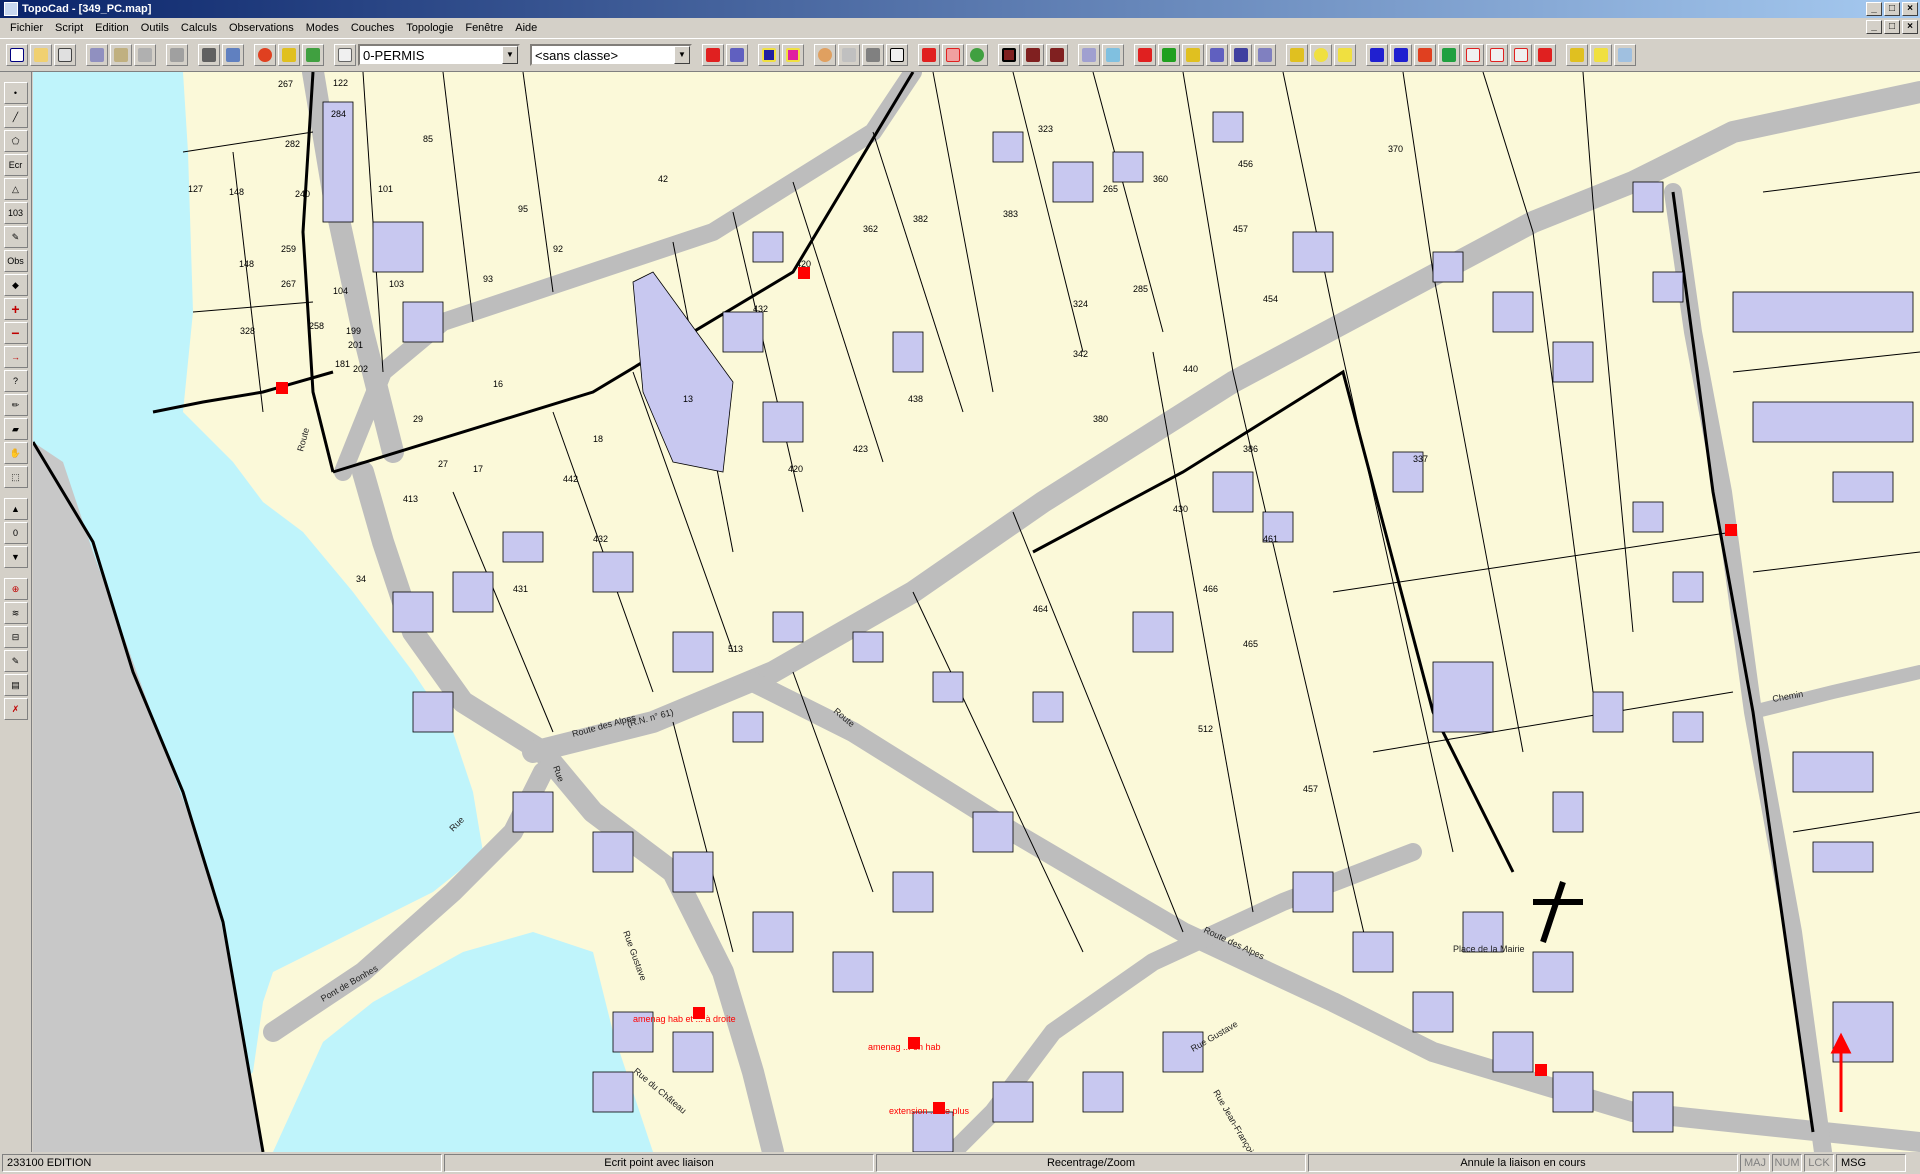 The width and height of the screenshot is (1920, 1174). Describe the element at coordinates (17, 55) in the screenshot. I see `new-file-button` at that location.